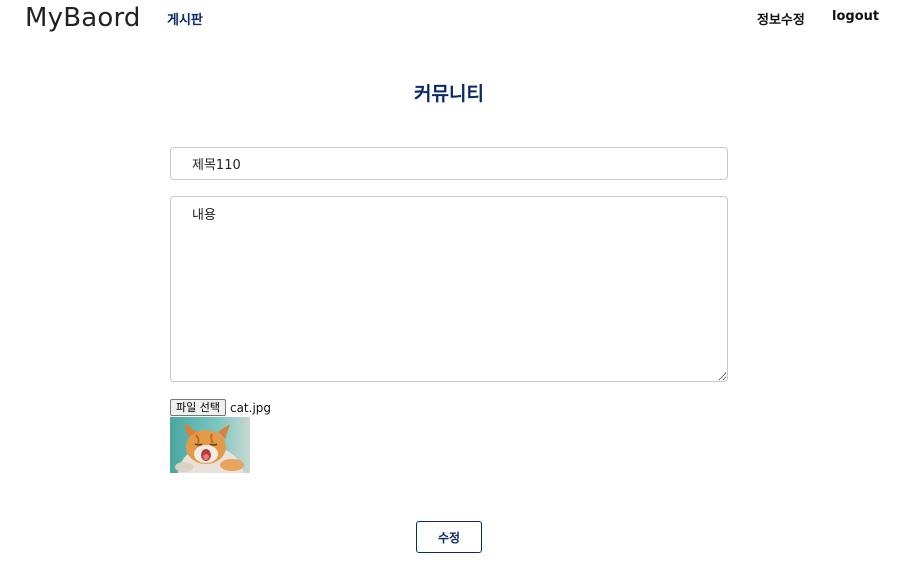 The image size is (921, 574). What do you see at coordinates (198, 407) in the screenshot?
I see `file-select-button: 파일 선택` at bounding box center [198, 407].